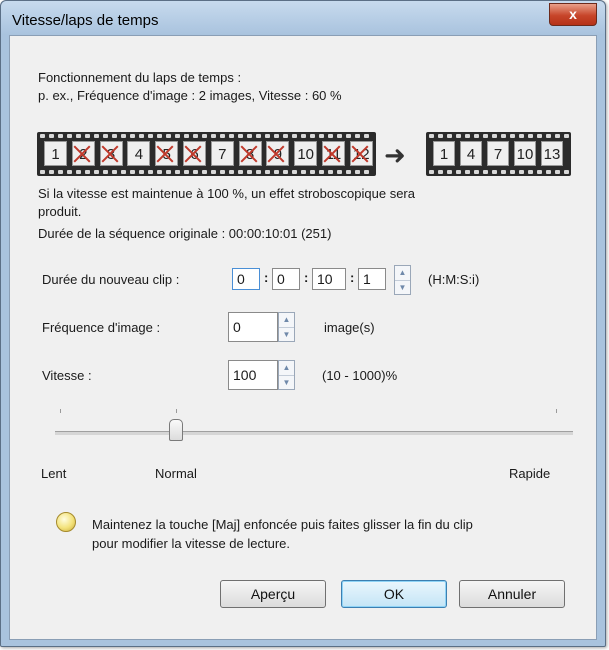 This screenshot has height=650, width=609. What do you see at coordinates (66, 522) in the screenshot?
I see `lightbulb-icon` at bounding box center [66, 522].